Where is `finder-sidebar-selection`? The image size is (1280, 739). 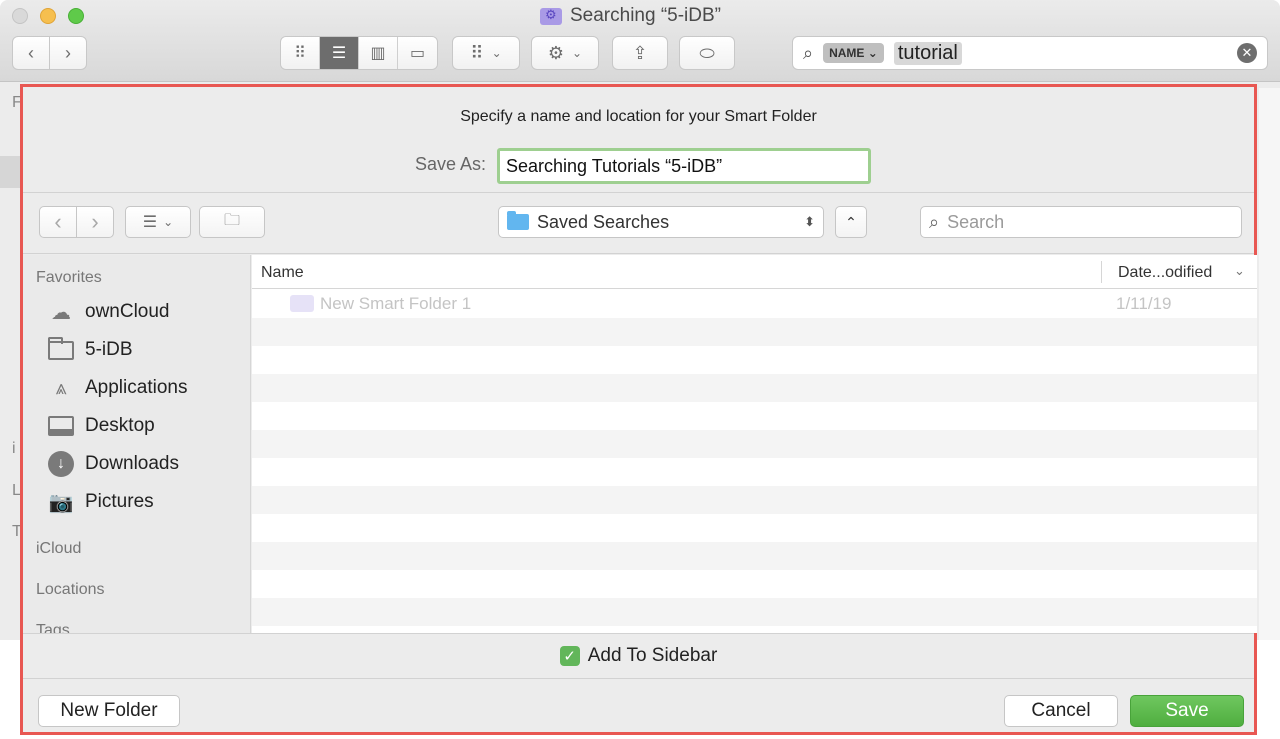
finder-sidebar-selection is located at coordinates (10, 172).